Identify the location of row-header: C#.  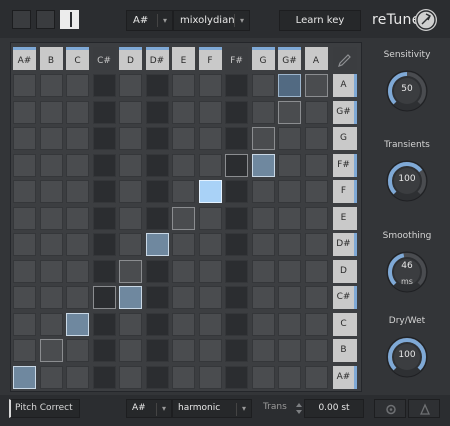
(345, 297).